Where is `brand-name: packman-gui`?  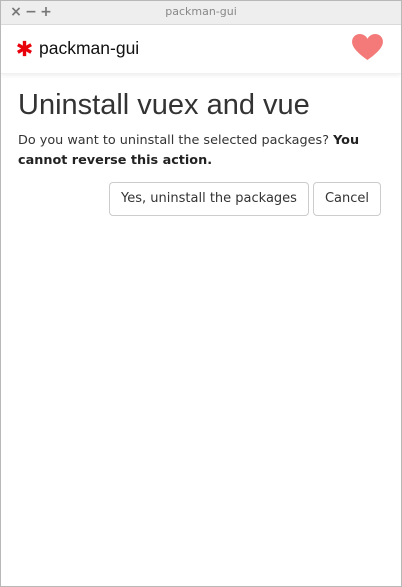 brand-name: packman-gui is located at coordinates (89, 48).